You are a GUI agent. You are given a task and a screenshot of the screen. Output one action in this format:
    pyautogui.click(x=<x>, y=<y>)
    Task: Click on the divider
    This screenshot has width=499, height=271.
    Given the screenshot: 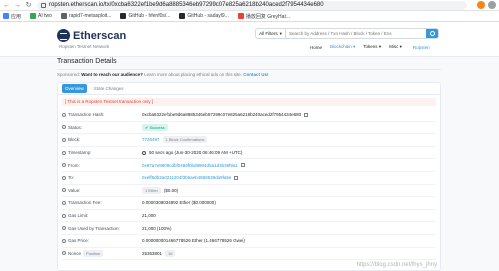 What is the action you would take?
    pyautogui.click(x=249, y=69)
    